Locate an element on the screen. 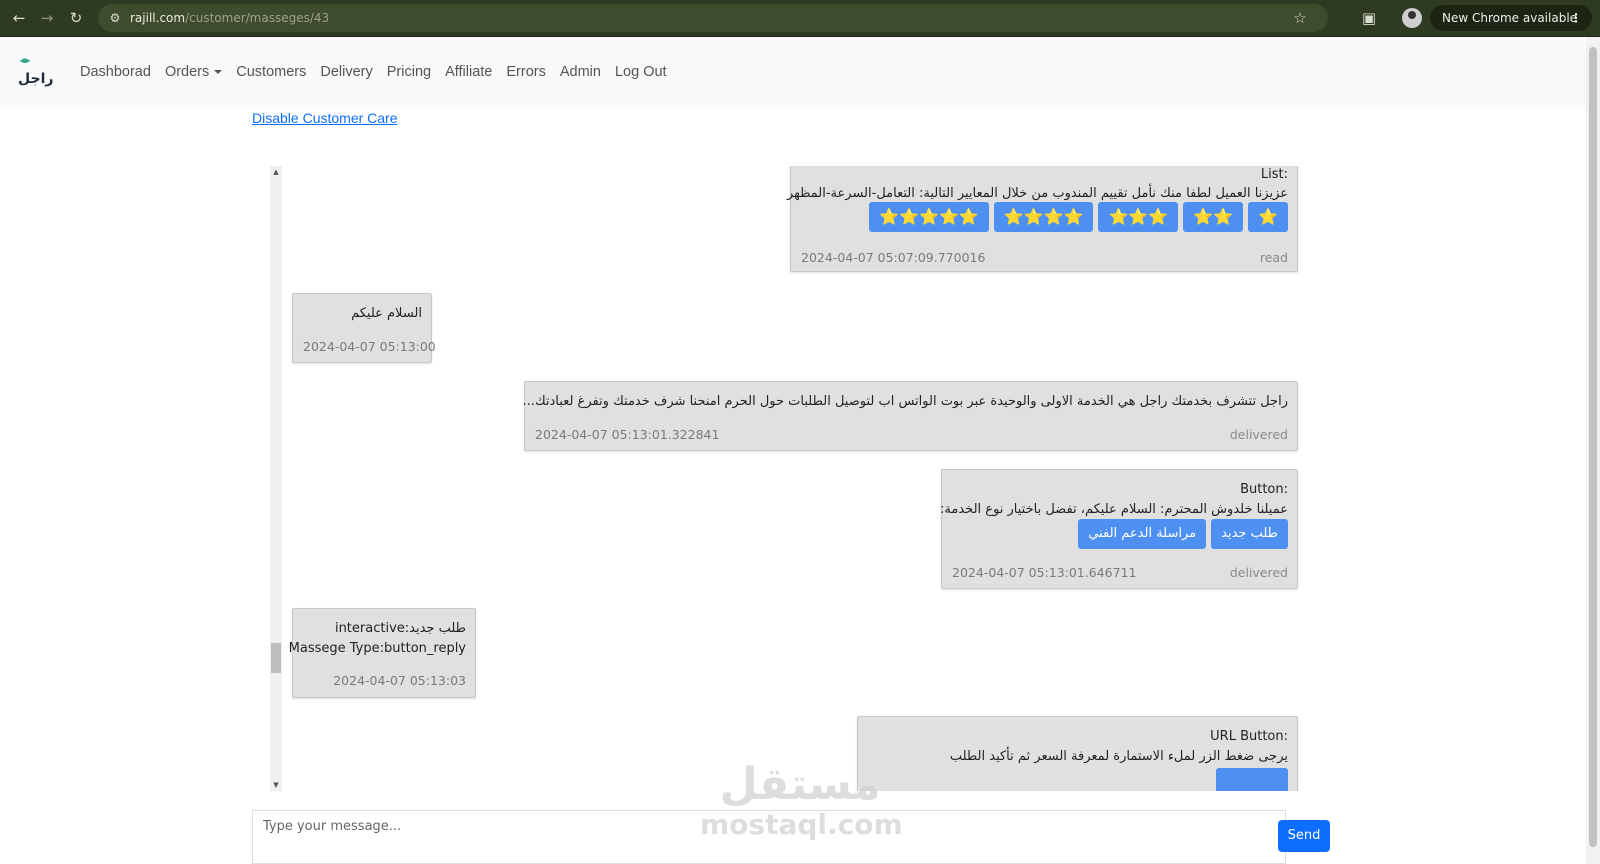 This screenshot has width=1600, height=864. rating-2-star-button: ⭐⭐ is located at coordinates (1213, 217).